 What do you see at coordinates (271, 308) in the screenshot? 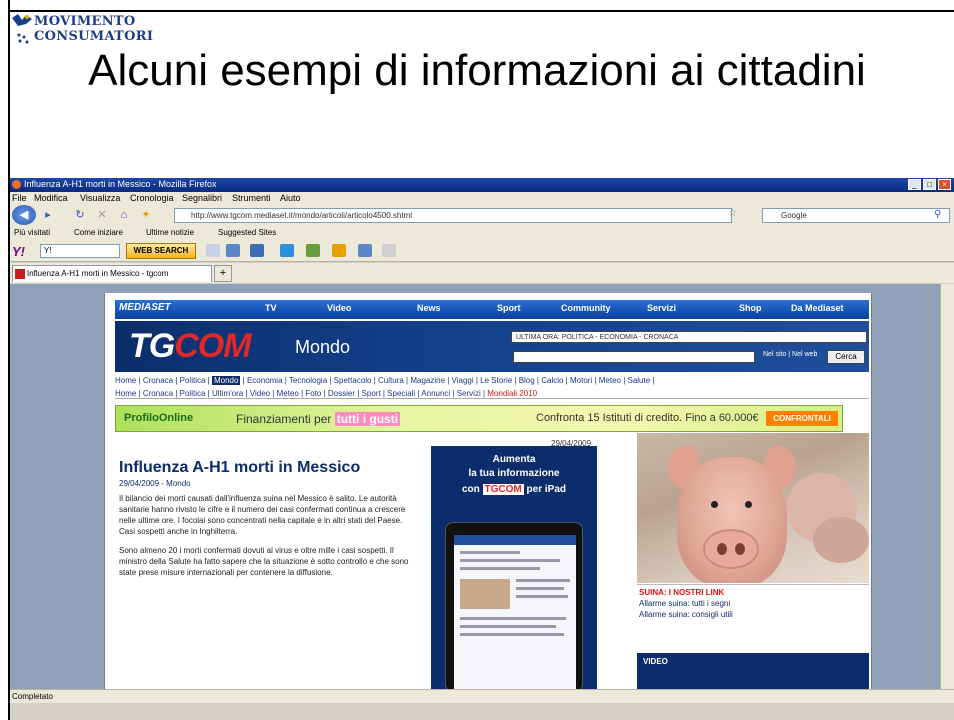
I see `nav-tv: TV` at bounding box center [271, 308].